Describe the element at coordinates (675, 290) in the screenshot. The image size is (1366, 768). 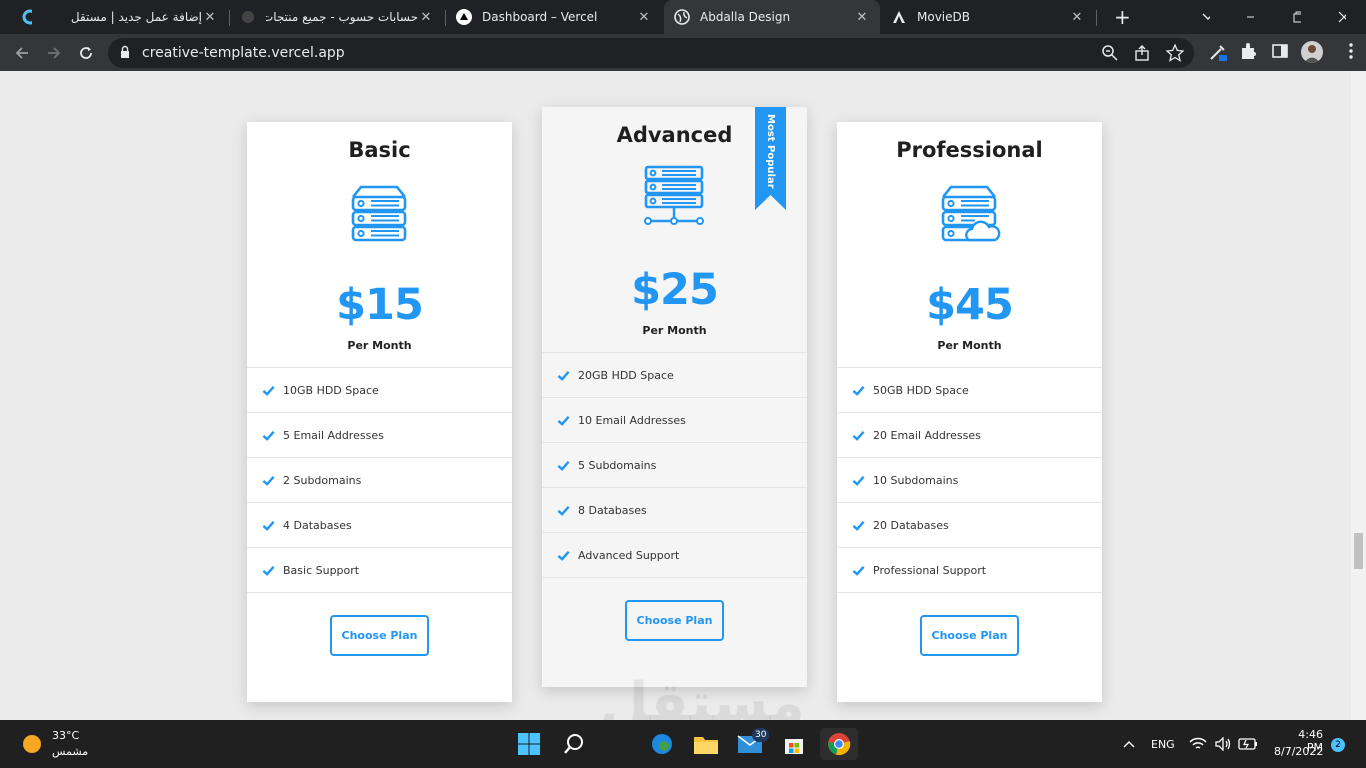
I see `plan-price: $25` at that location.